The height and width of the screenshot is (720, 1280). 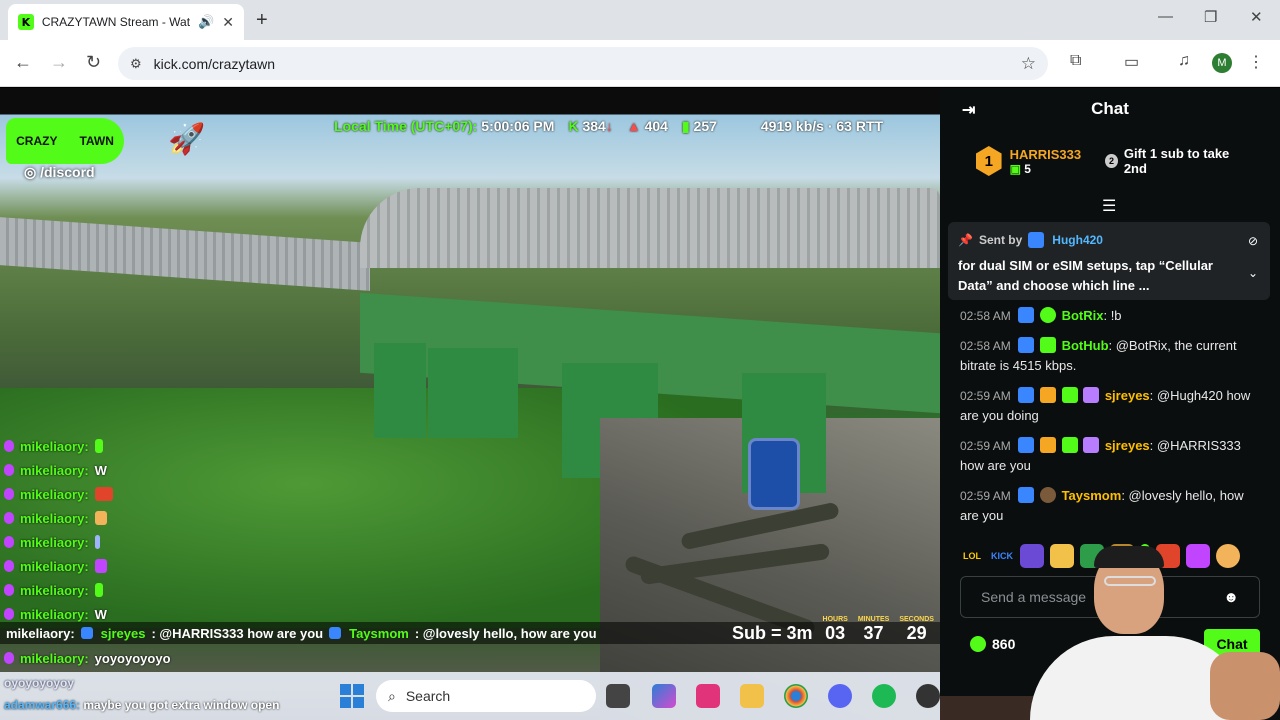 What do you see at coordinates (136, 64) in the screenshot?
I see `site-settings-icon: ⚙` at bounding box center [136, 64].